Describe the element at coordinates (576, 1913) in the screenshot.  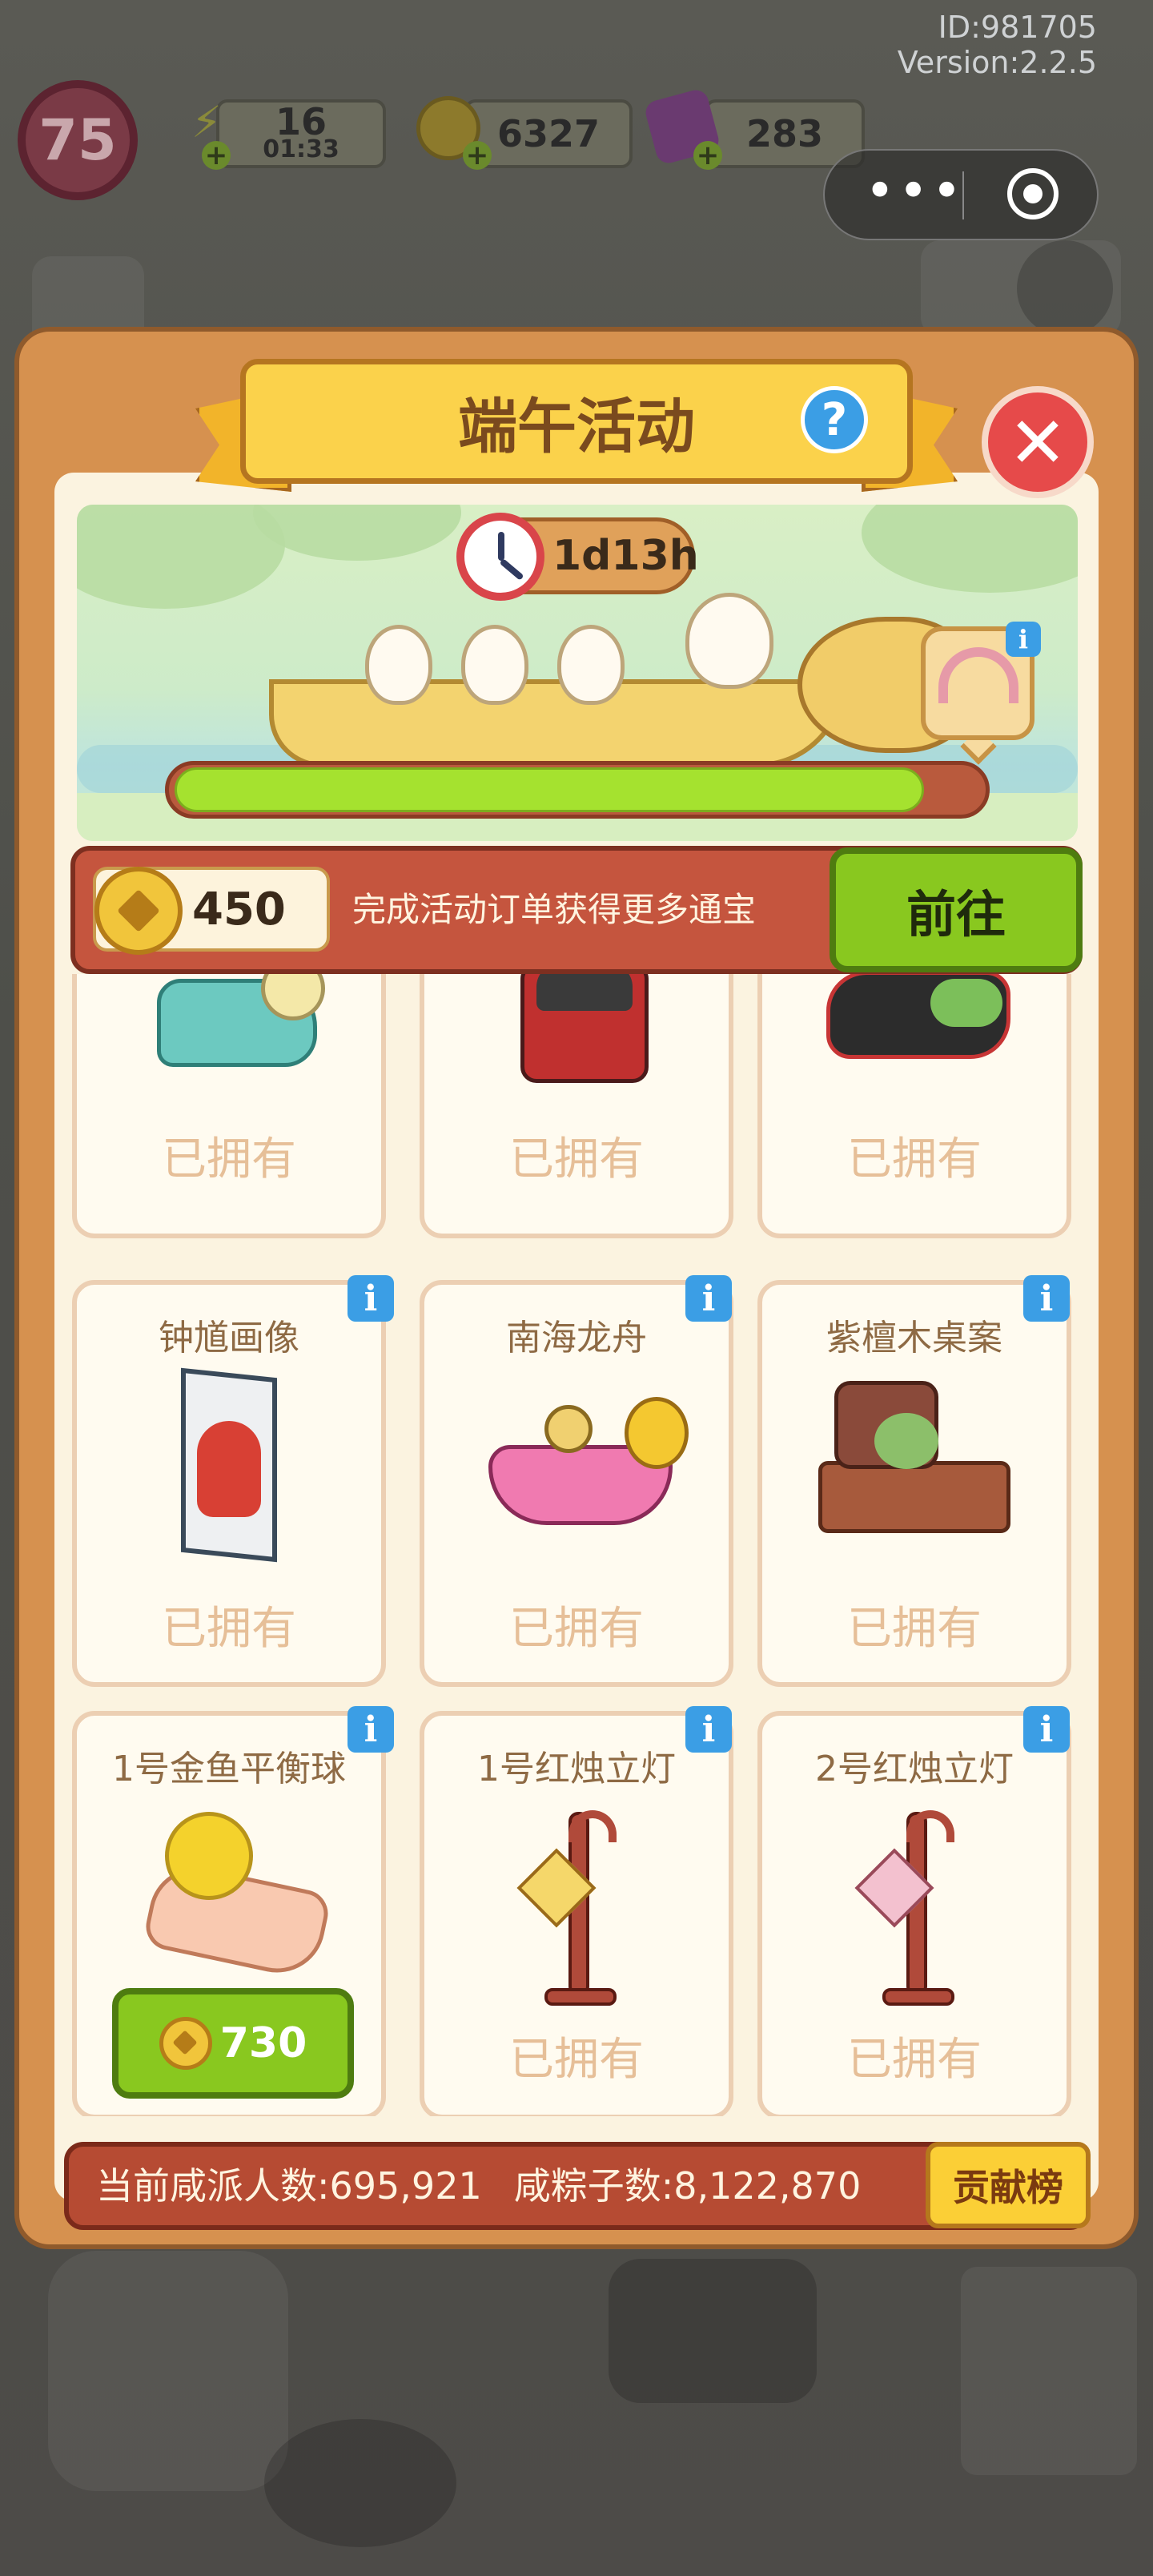
I see `item-card: 1号红烛立灯 已拥有` at that location.